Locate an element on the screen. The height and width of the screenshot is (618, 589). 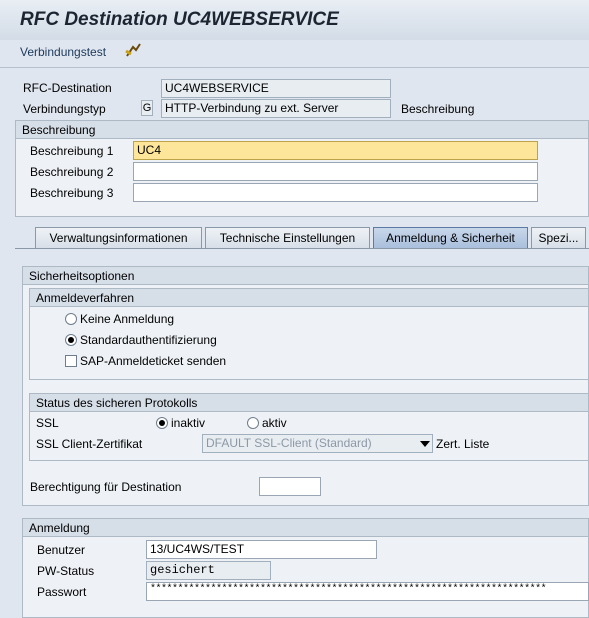
ssl-inactive-radio is located at coordinates (162, 423).